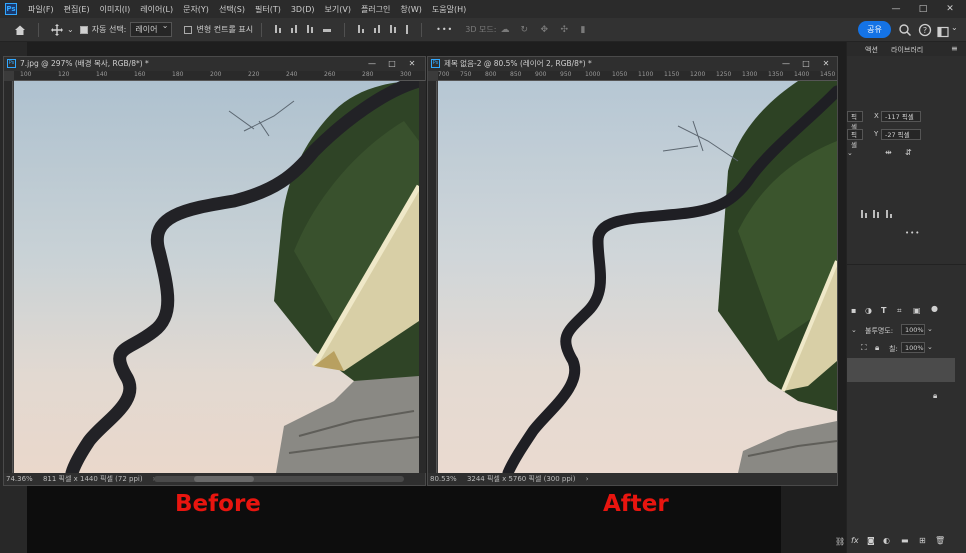 Image resolution: width=966 pixels, height=553 pixels. Describe the element at coordinates (905, 540) in the screenshot. I see `group-folder-icon: ▬` at that location.